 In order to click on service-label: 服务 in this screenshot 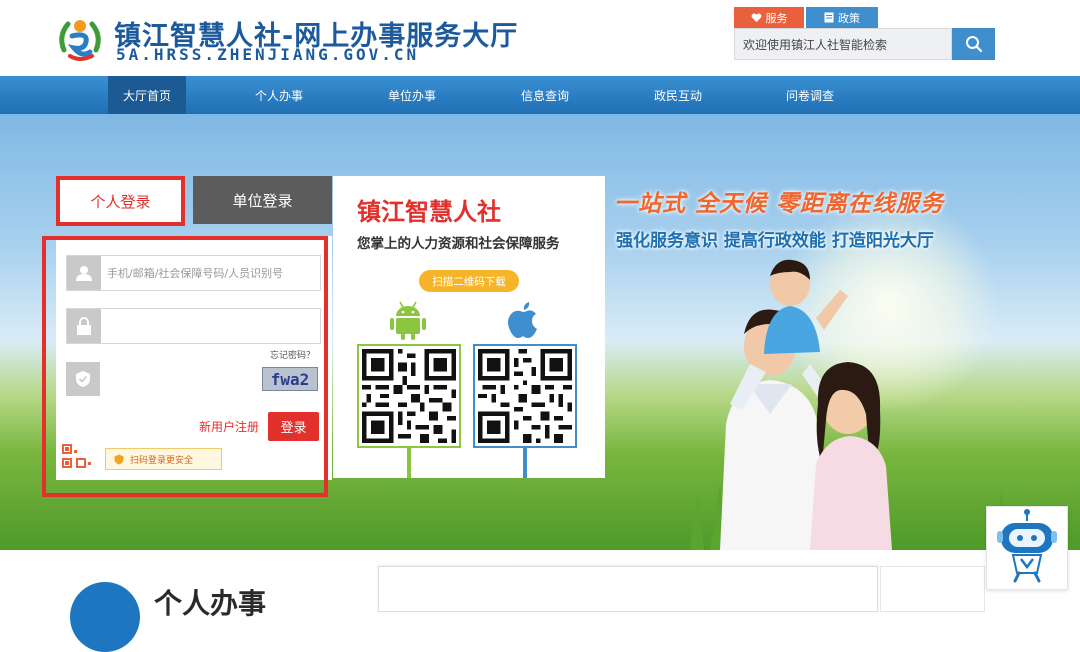, I will do `click(776, 18)`.